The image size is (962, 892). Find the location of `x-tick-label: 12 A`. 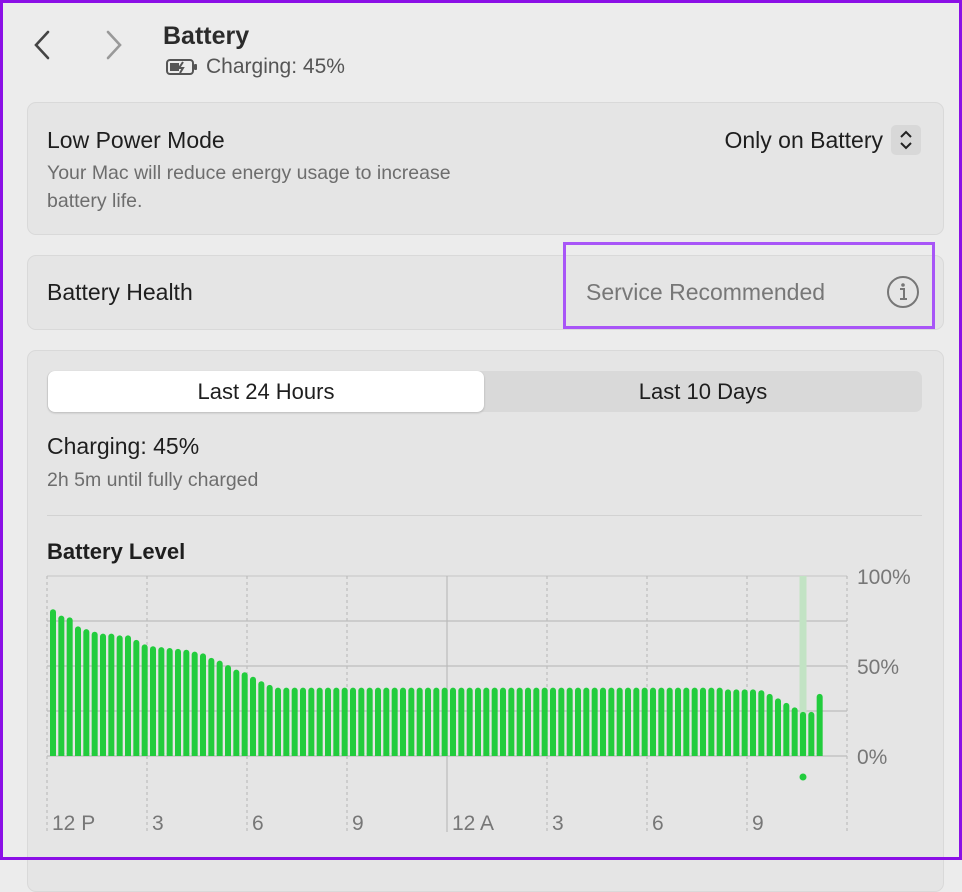

x-tick-label: 12 A is located at coordinates (473, 823).